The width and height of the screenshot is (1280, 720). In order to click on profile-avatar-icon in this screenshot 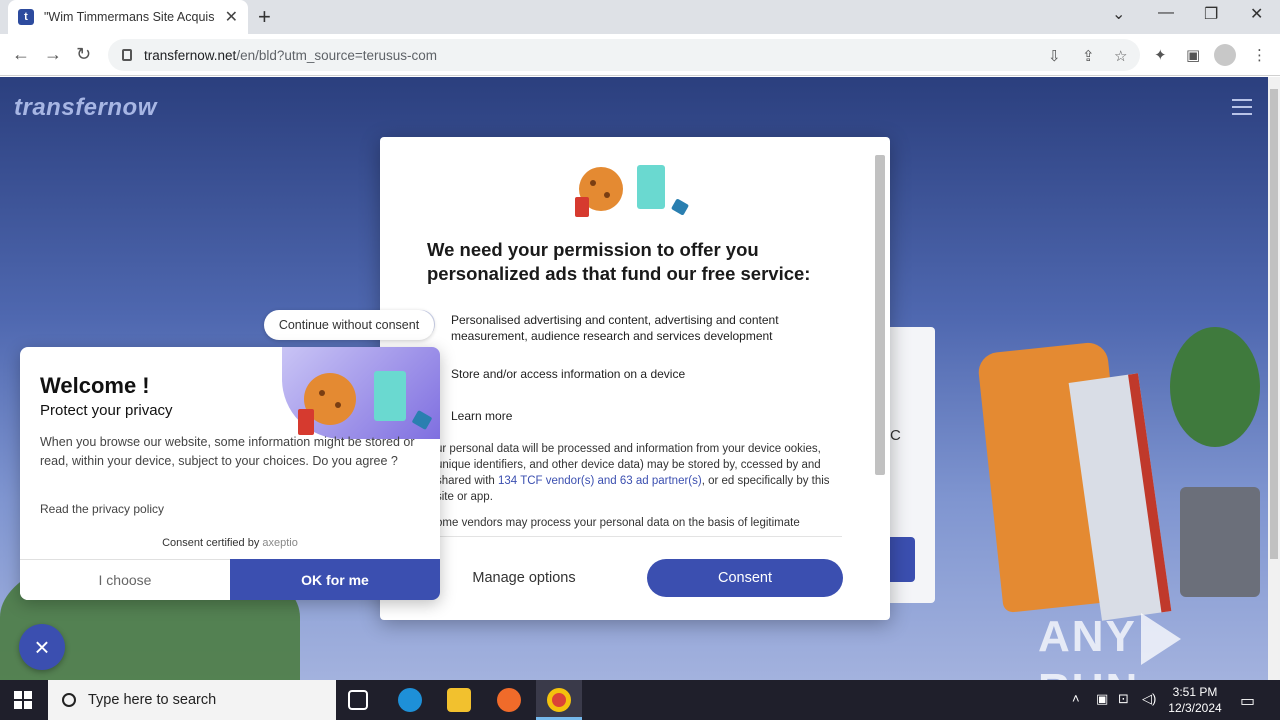, I will do `click(1225, 55)`.